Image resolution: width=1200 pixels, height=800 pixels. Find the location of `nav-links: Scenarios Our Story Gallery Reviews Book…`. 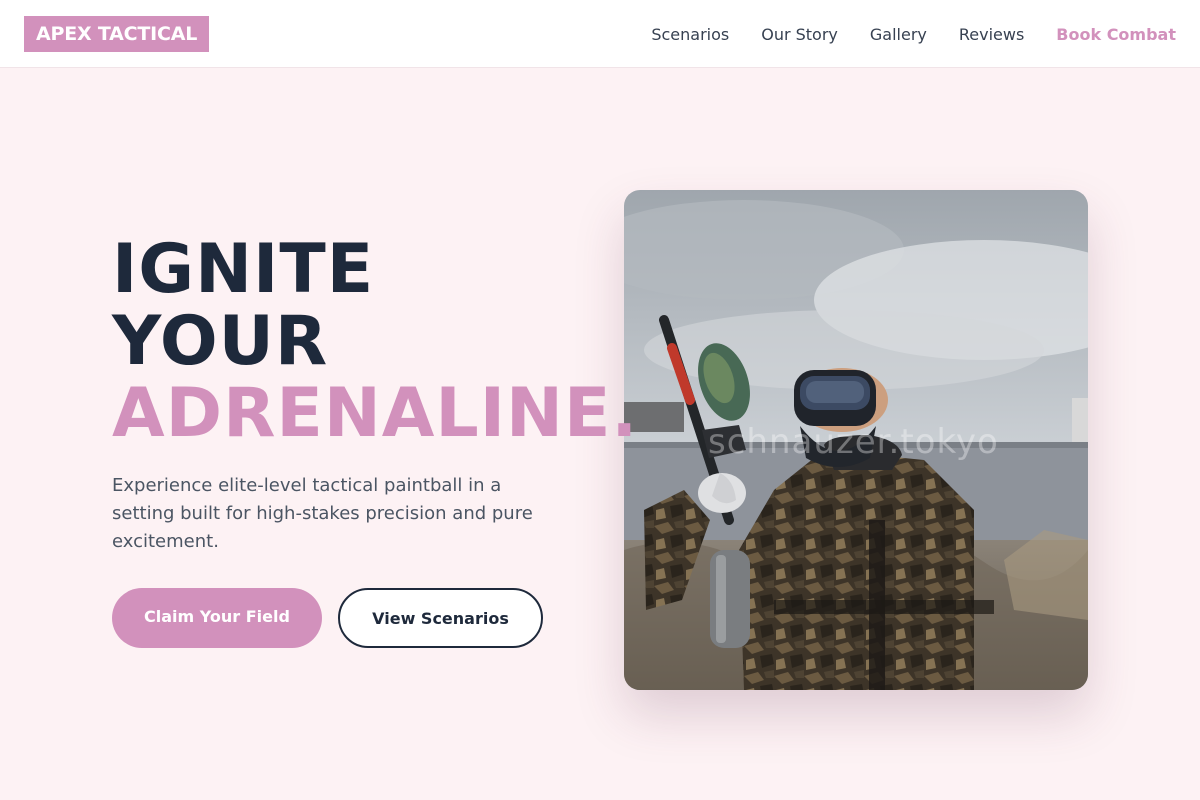

nav-links: Scenarios Our Story Gallery Reviews Book… is located at coordinates (913, 34).